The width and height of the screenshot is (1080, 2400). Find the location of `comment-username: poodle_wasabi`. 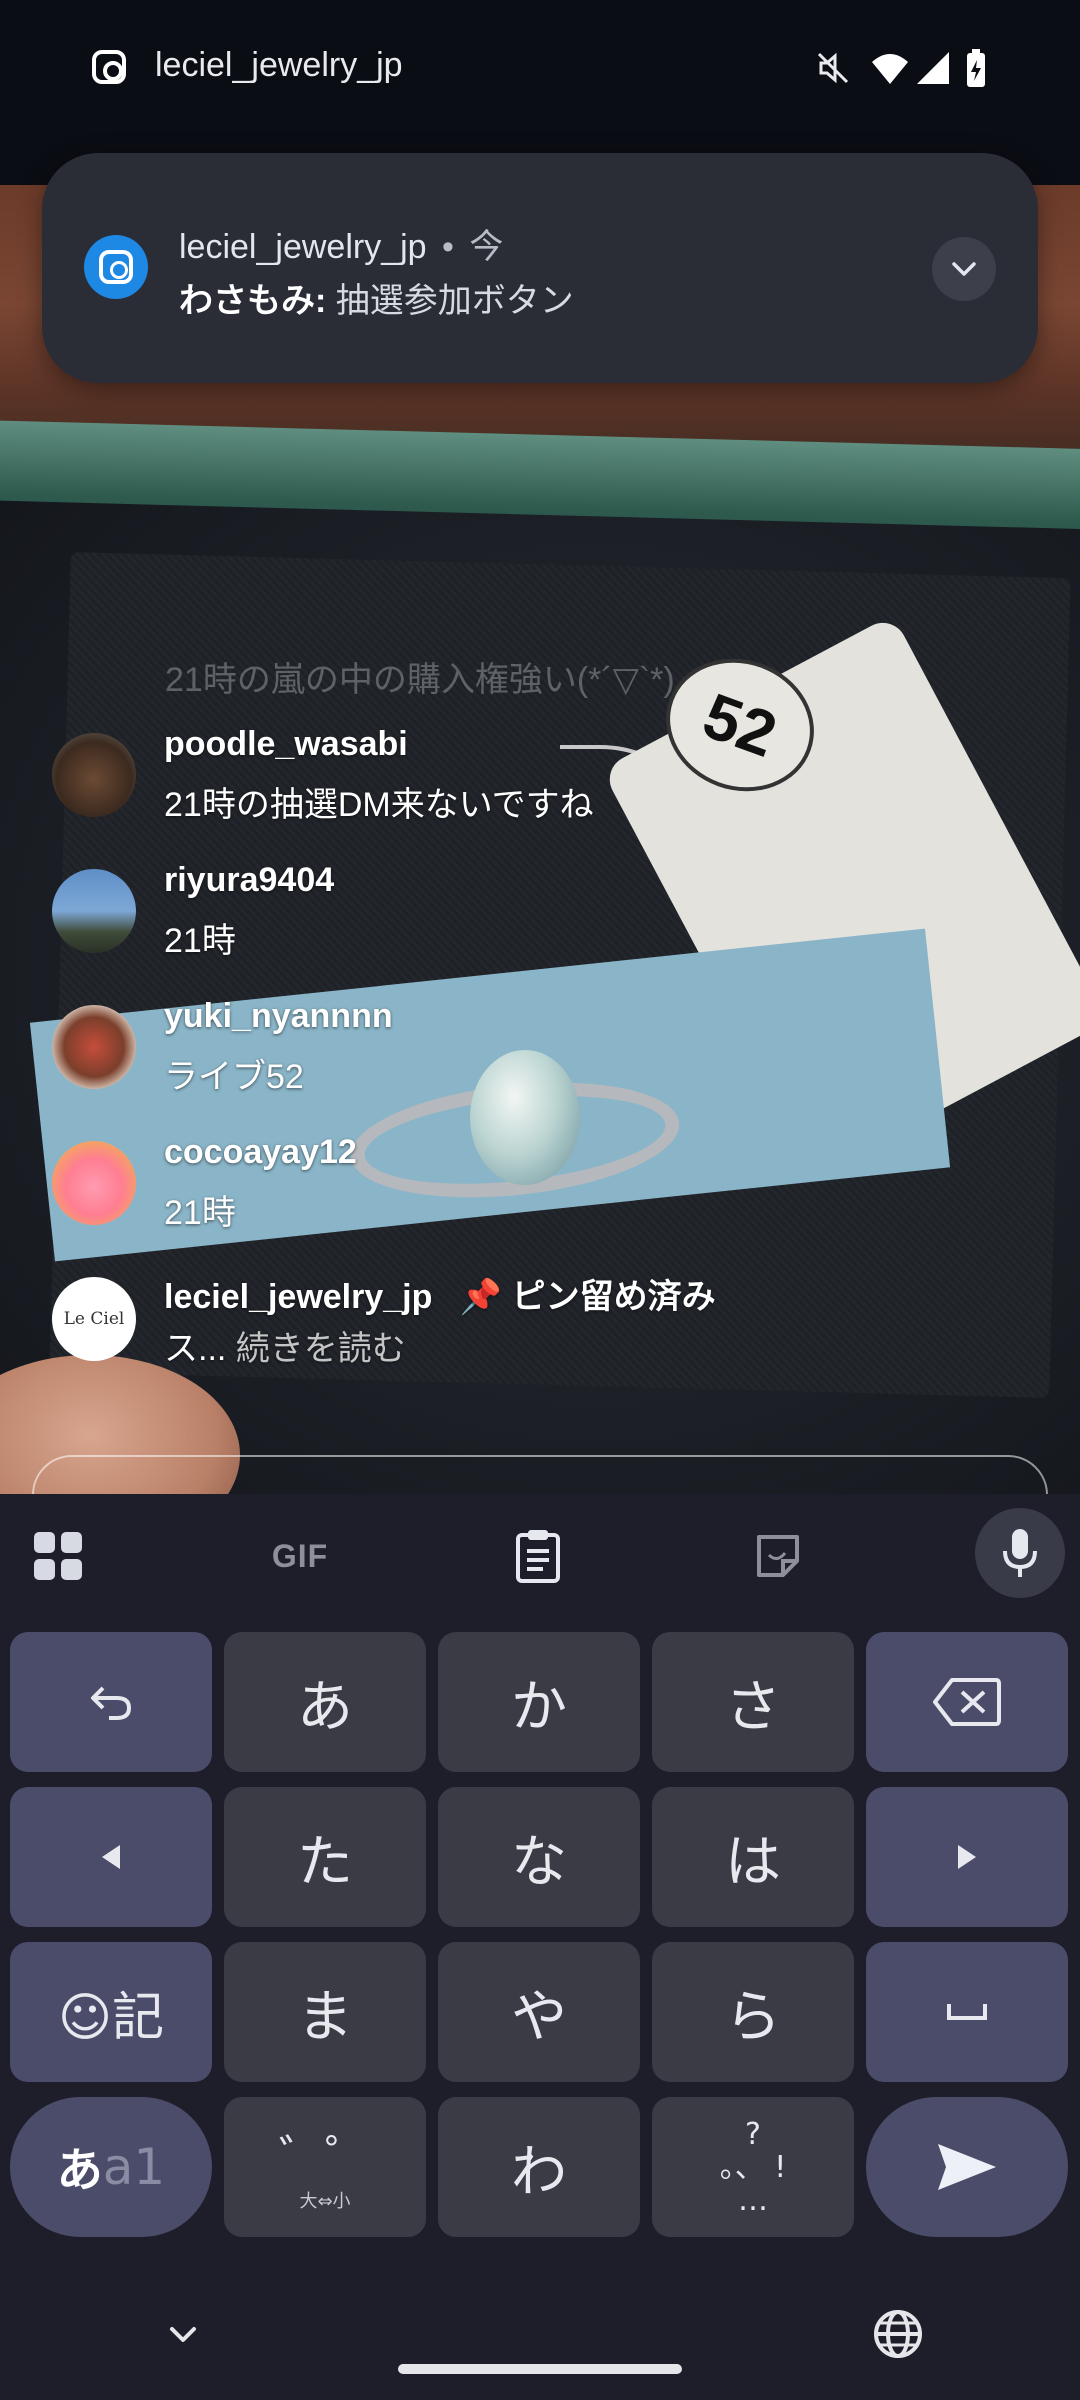

comment-username: poodle_wasabi is located at coordinates (286, 744).